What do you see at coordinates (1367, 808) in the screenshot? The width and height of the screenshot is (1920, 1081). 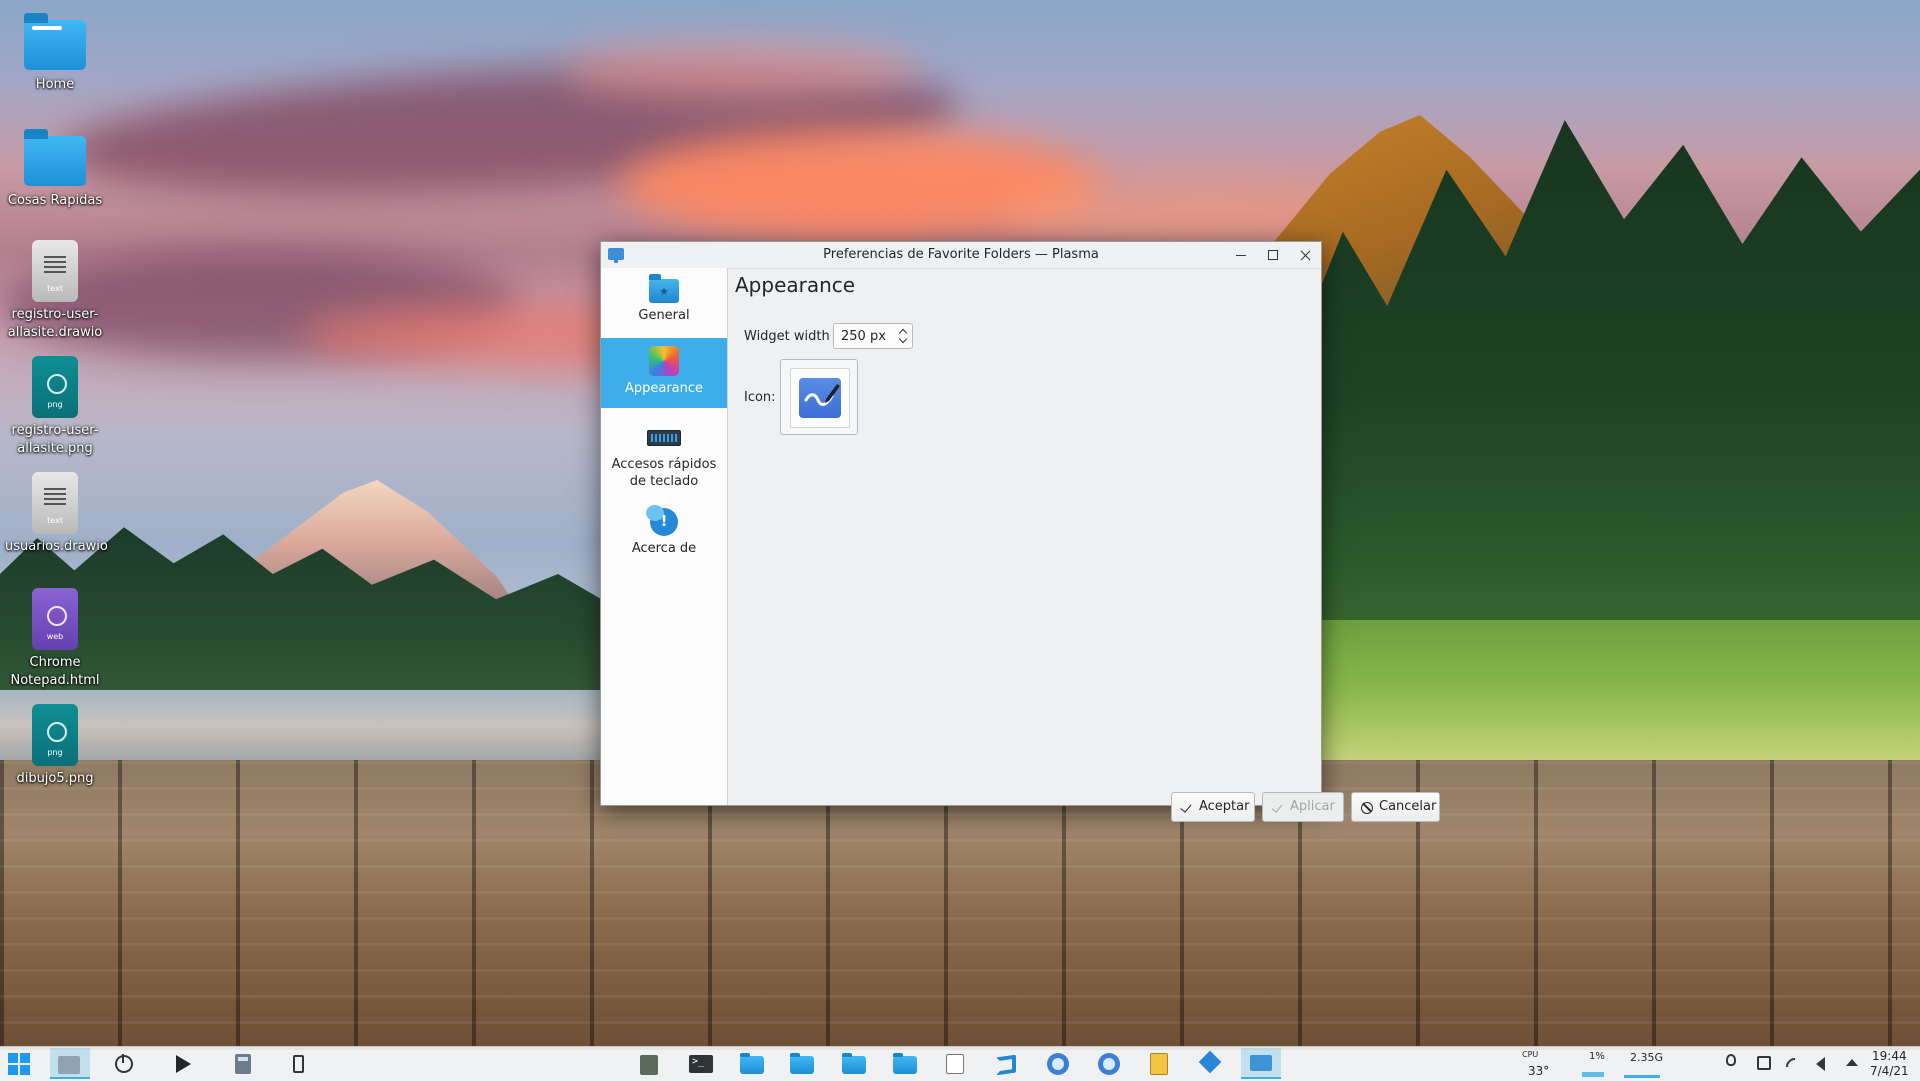 I see `cancel-circle-icon` at bounding box center [1367, 808].